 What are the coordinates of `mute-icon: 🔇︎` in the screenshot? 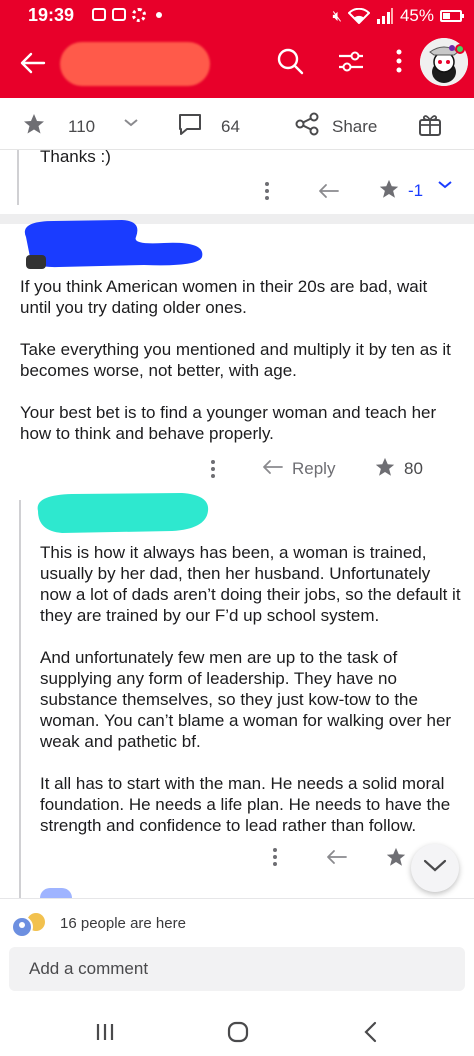 It's located at (337, 16).